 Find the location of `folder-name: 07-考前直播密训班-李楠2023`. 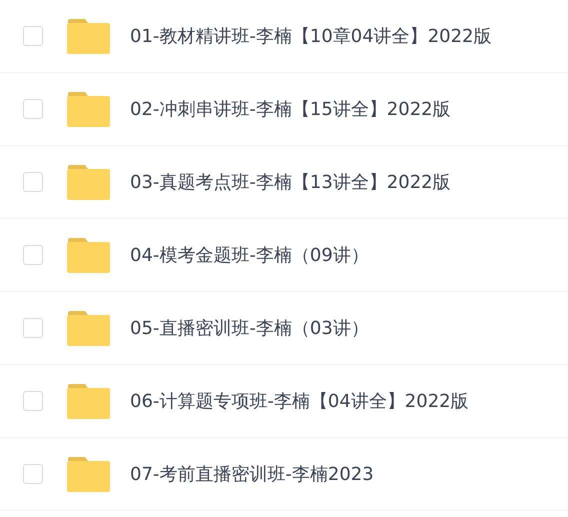

folder-name: 07-考前直播密训班-李楠2023 is located at coordinates (252, 474).